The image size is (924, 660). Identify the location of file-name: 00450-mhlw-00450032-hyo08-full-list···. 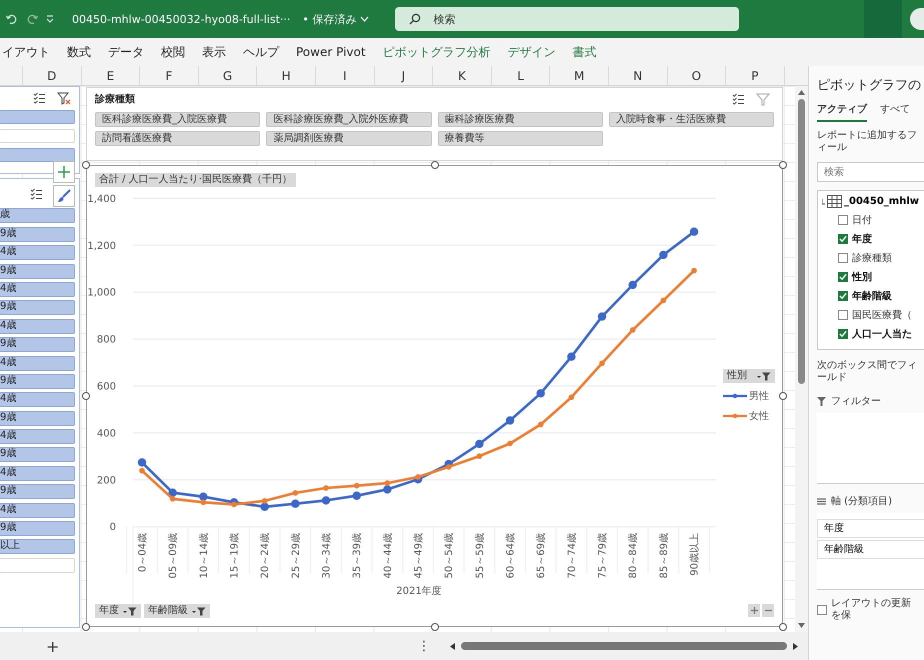
(181, 19).